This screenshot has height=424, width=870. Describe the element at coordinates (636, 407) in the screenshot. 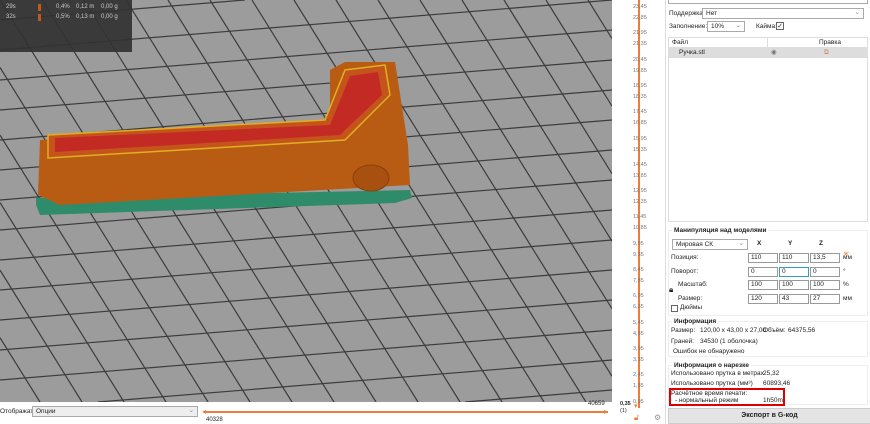

I see `slider-handle-icon: ▾` at that location.